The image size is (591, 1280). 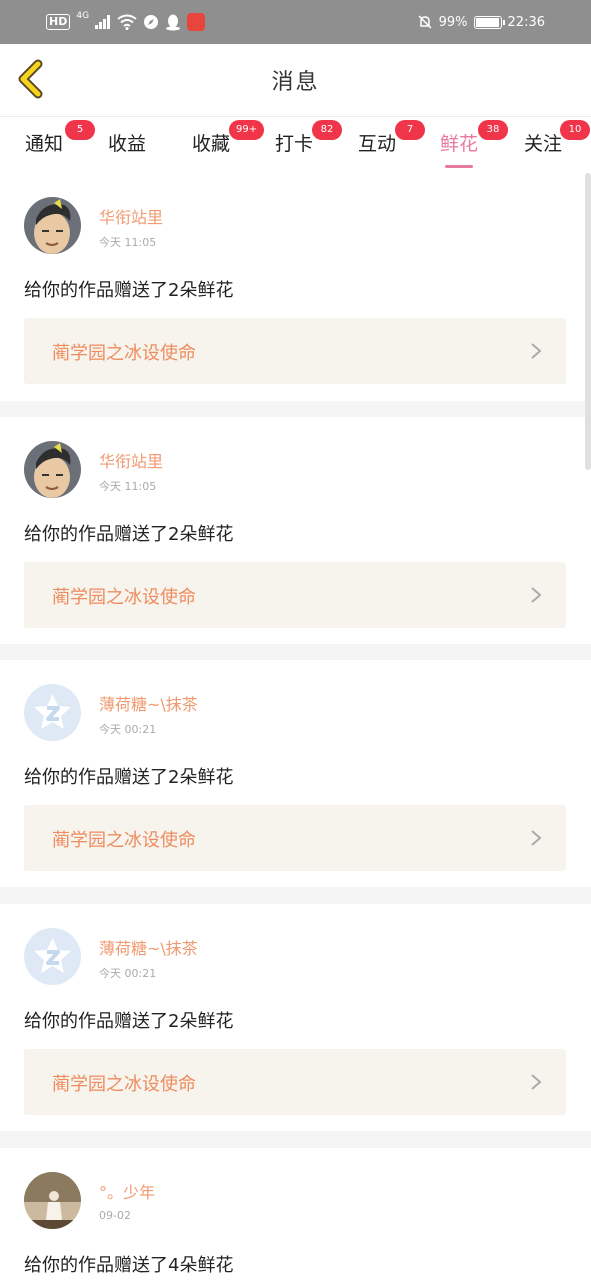 I want to click on network-type: 4G, so click(x=83, y=16).